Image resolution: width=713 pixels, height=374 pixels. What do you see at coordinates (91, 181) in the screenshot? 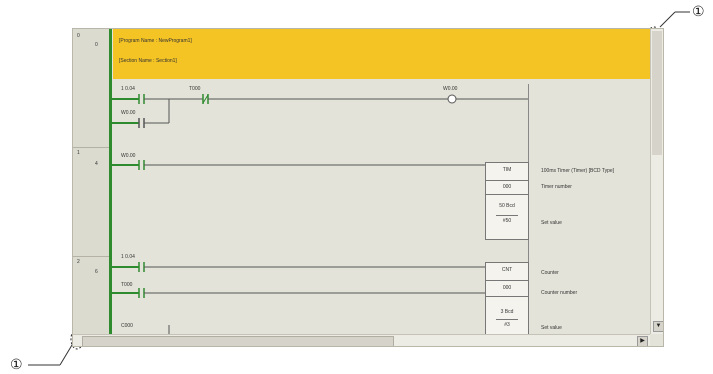
I see `rung-gutter` at bounding box center [91, 181].